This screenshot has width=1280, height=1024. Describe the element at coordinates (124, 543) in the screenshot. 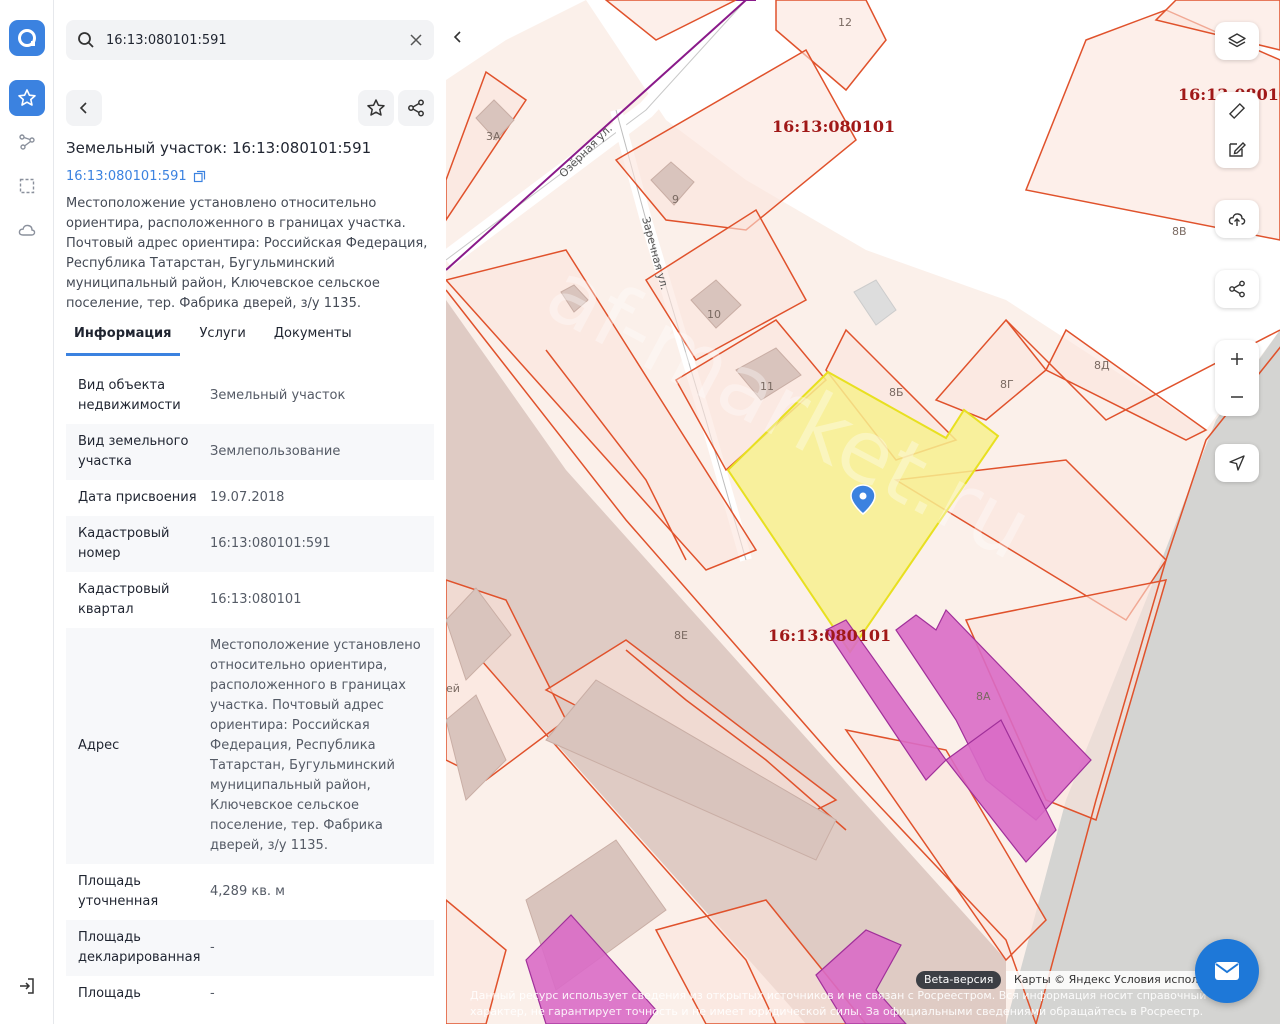

I see `row-key: Кадастровый номер` at that location.